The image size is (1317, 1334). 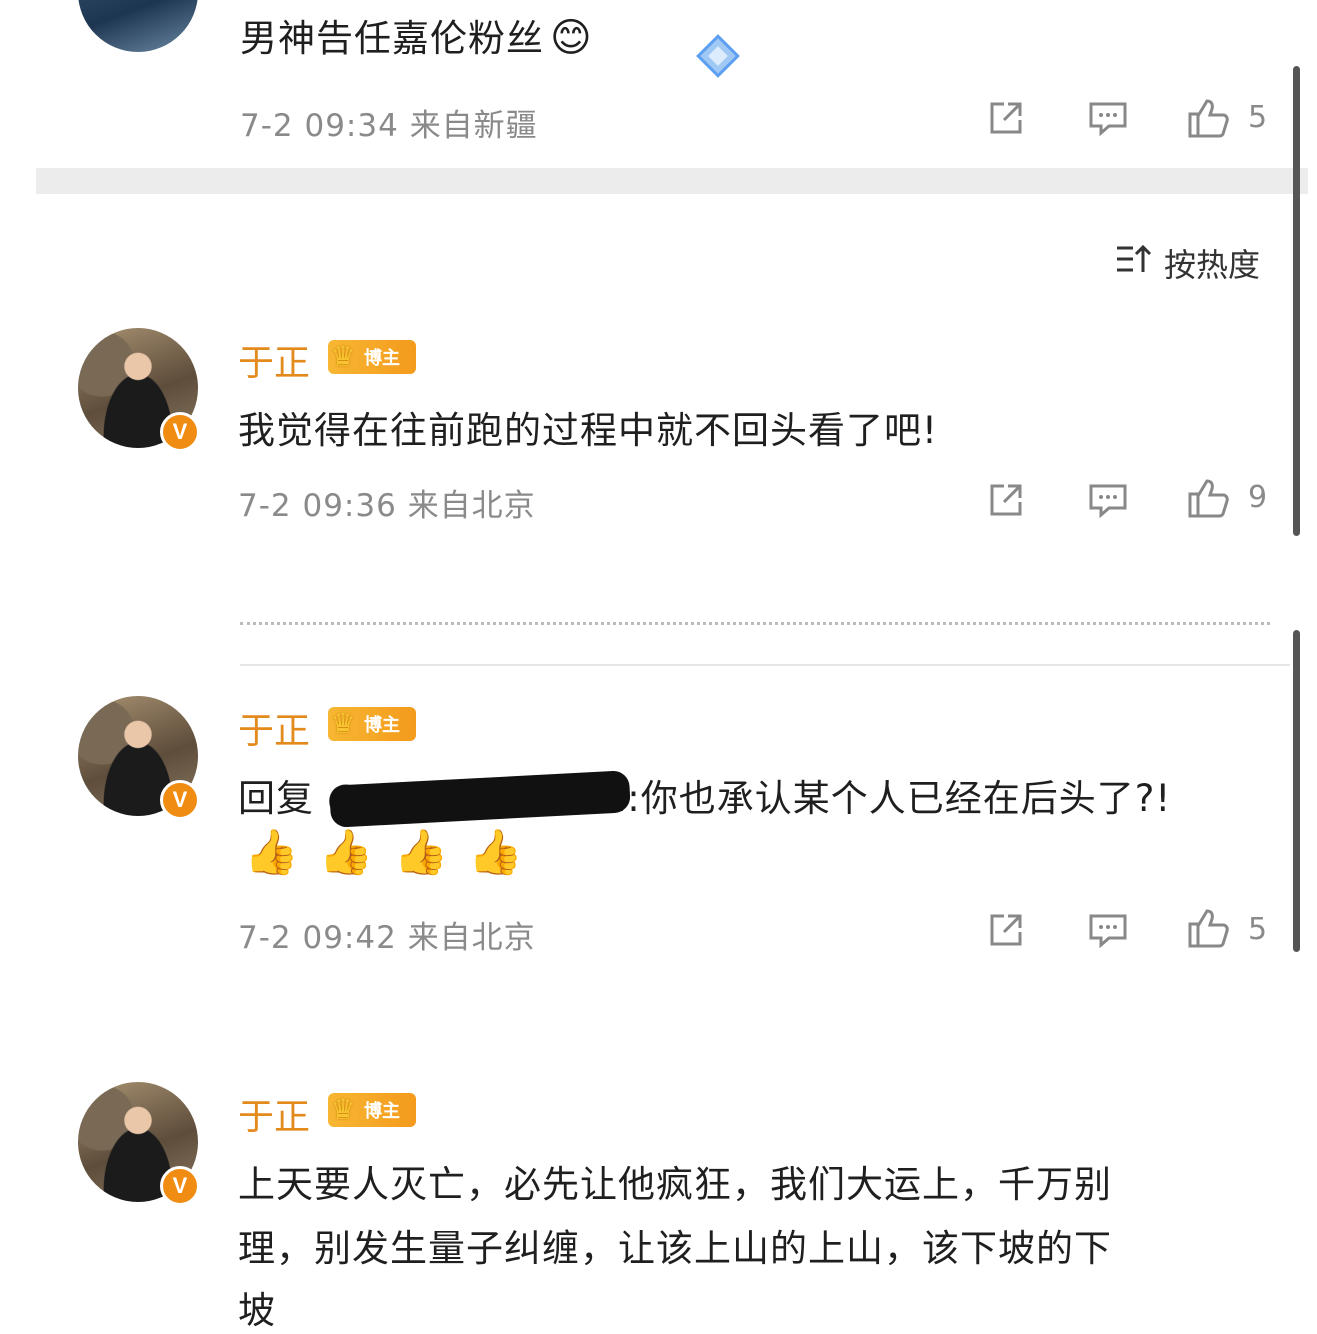 I want to click on comment-text-line: 坡, so click(x=257, y=1310).